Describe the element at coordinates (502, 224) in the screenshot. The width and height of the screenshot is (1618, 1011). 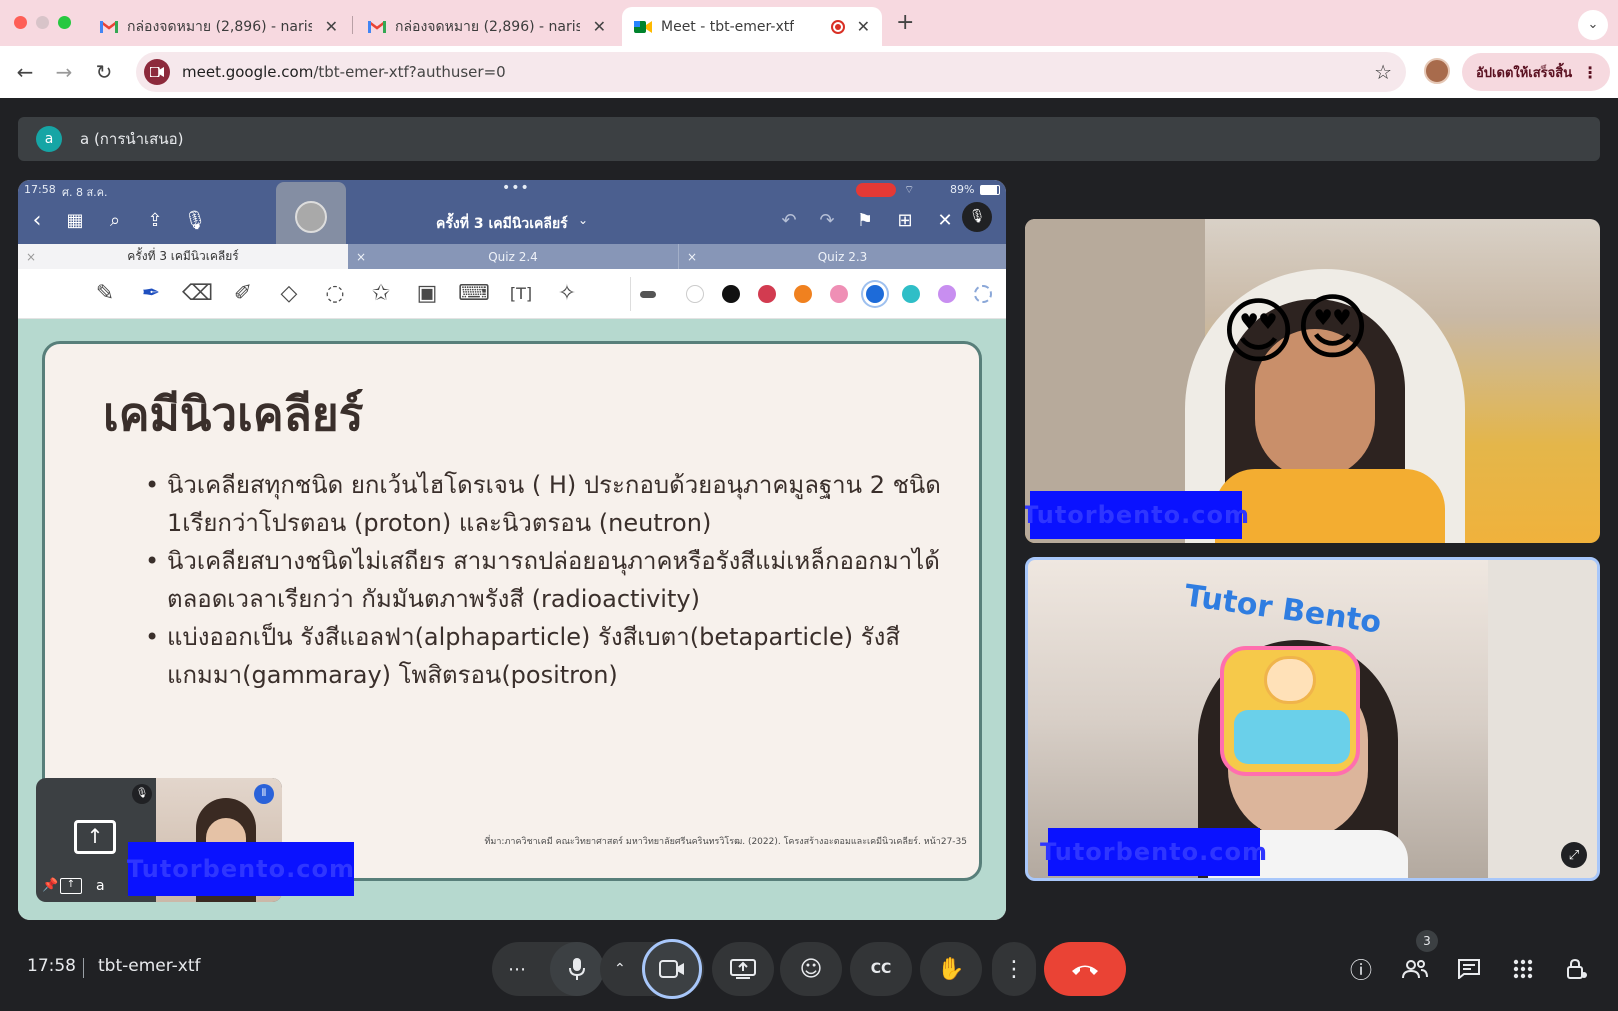
I see `document-title: ครั้งที่ 3 เคมีนิวเคลียร์` at that location.